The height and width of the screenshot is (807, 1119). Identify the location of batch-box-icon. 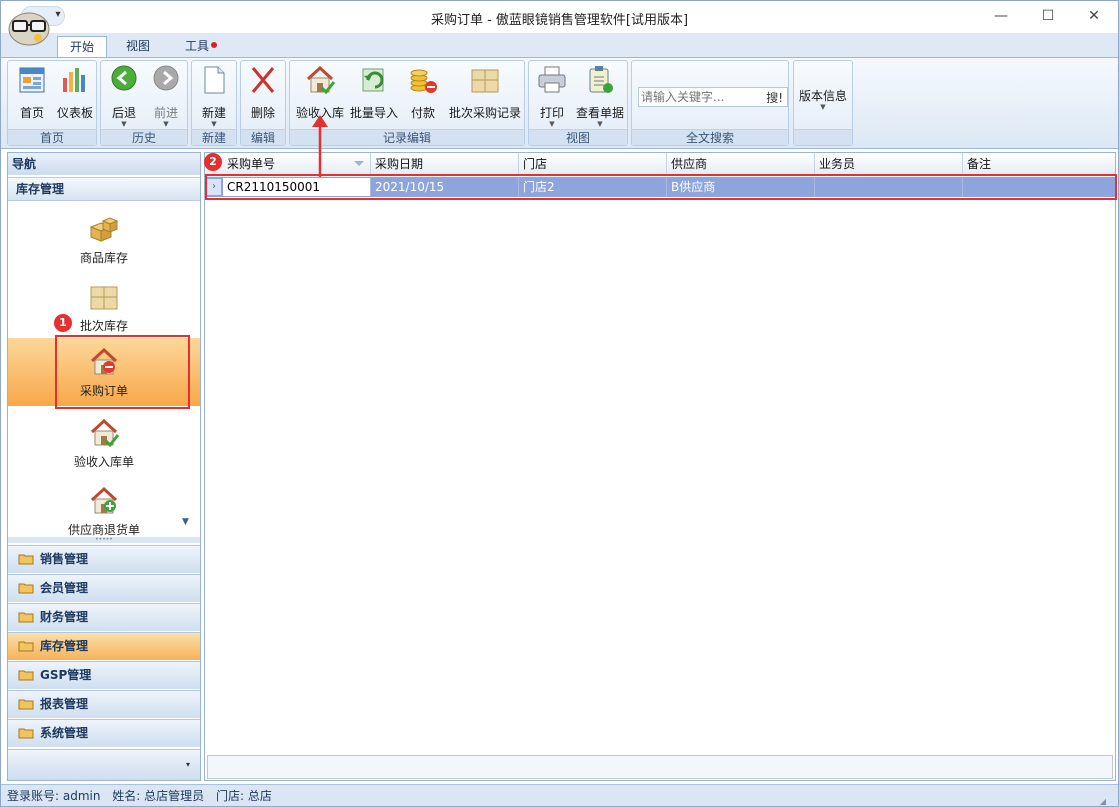
(104, 298).